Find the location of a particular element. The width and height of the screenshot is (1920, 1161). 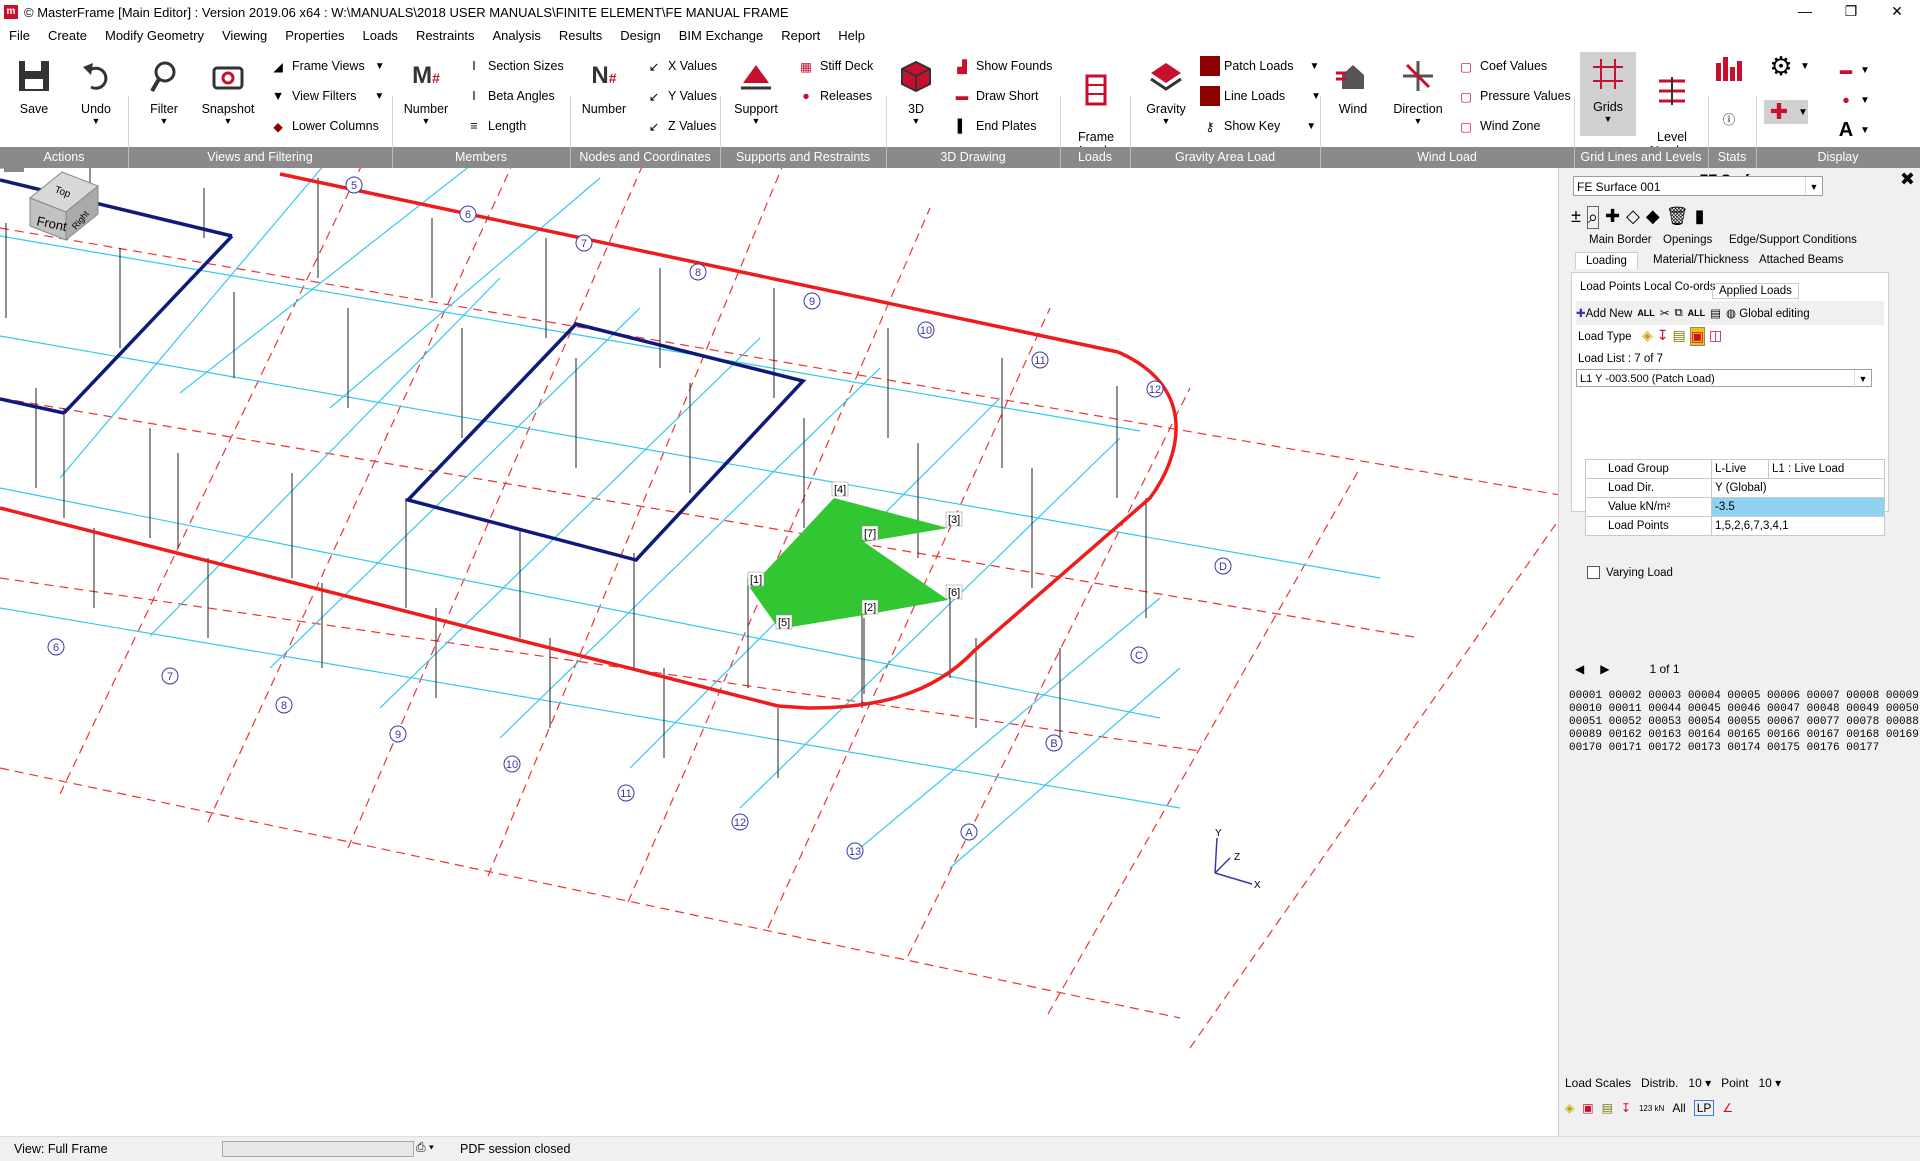

x-values-button: ↙ X Values is located at coordinates (680, 66).